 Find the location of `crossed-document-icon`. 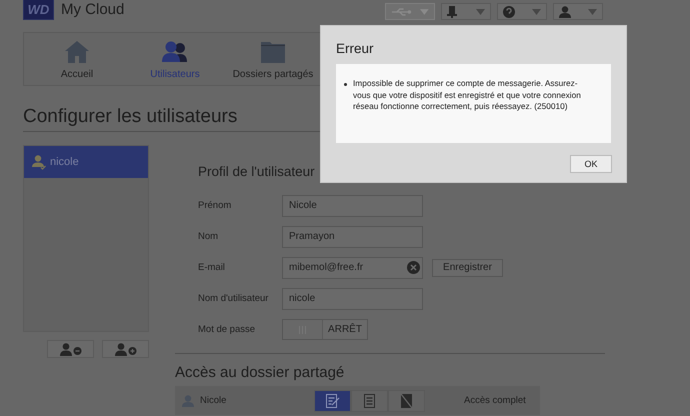

crossed-document-icon is located at coordinates (406, 401).